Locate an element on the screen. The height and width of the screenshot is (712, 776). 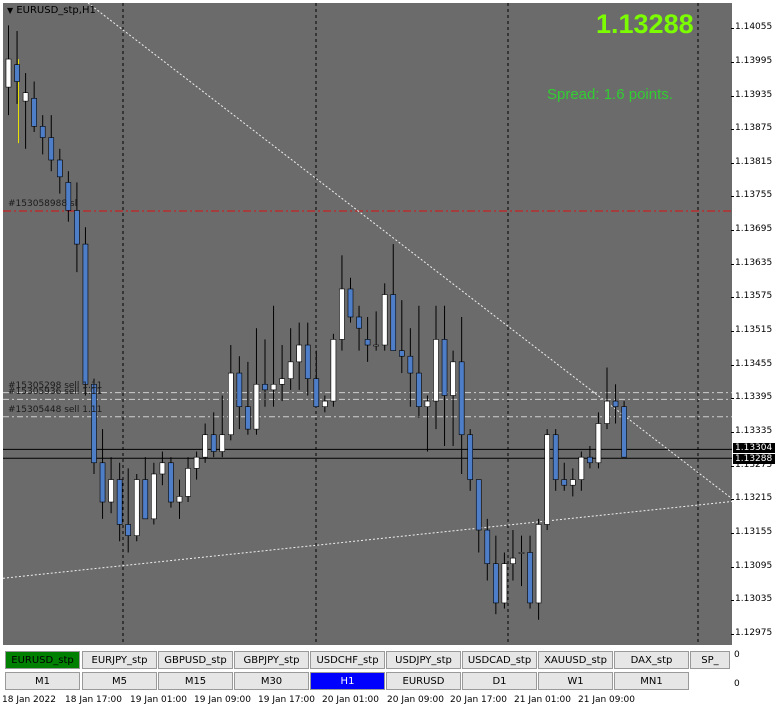
symbol-button-xauusd-stp: XAUUSD_stp is located at coordinates (575, 660).